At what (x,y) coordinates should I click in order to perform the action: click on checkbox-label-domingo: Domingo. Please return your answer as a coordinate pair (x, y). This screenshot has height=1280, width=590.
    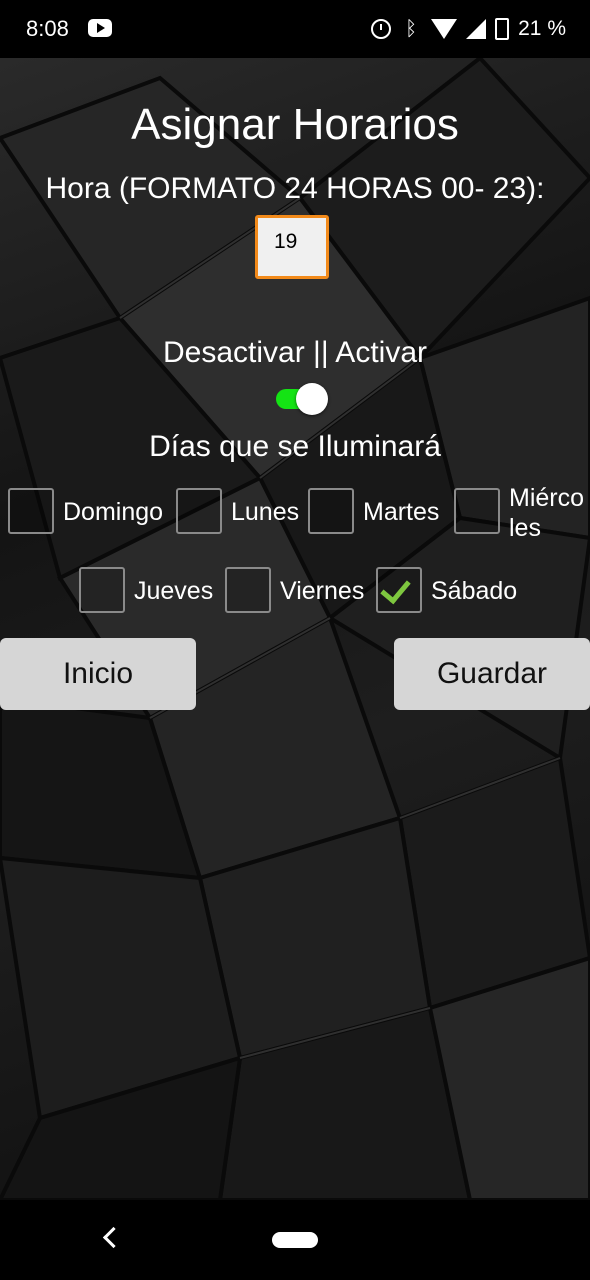
    Looking at the image, I should click on (113, 512).